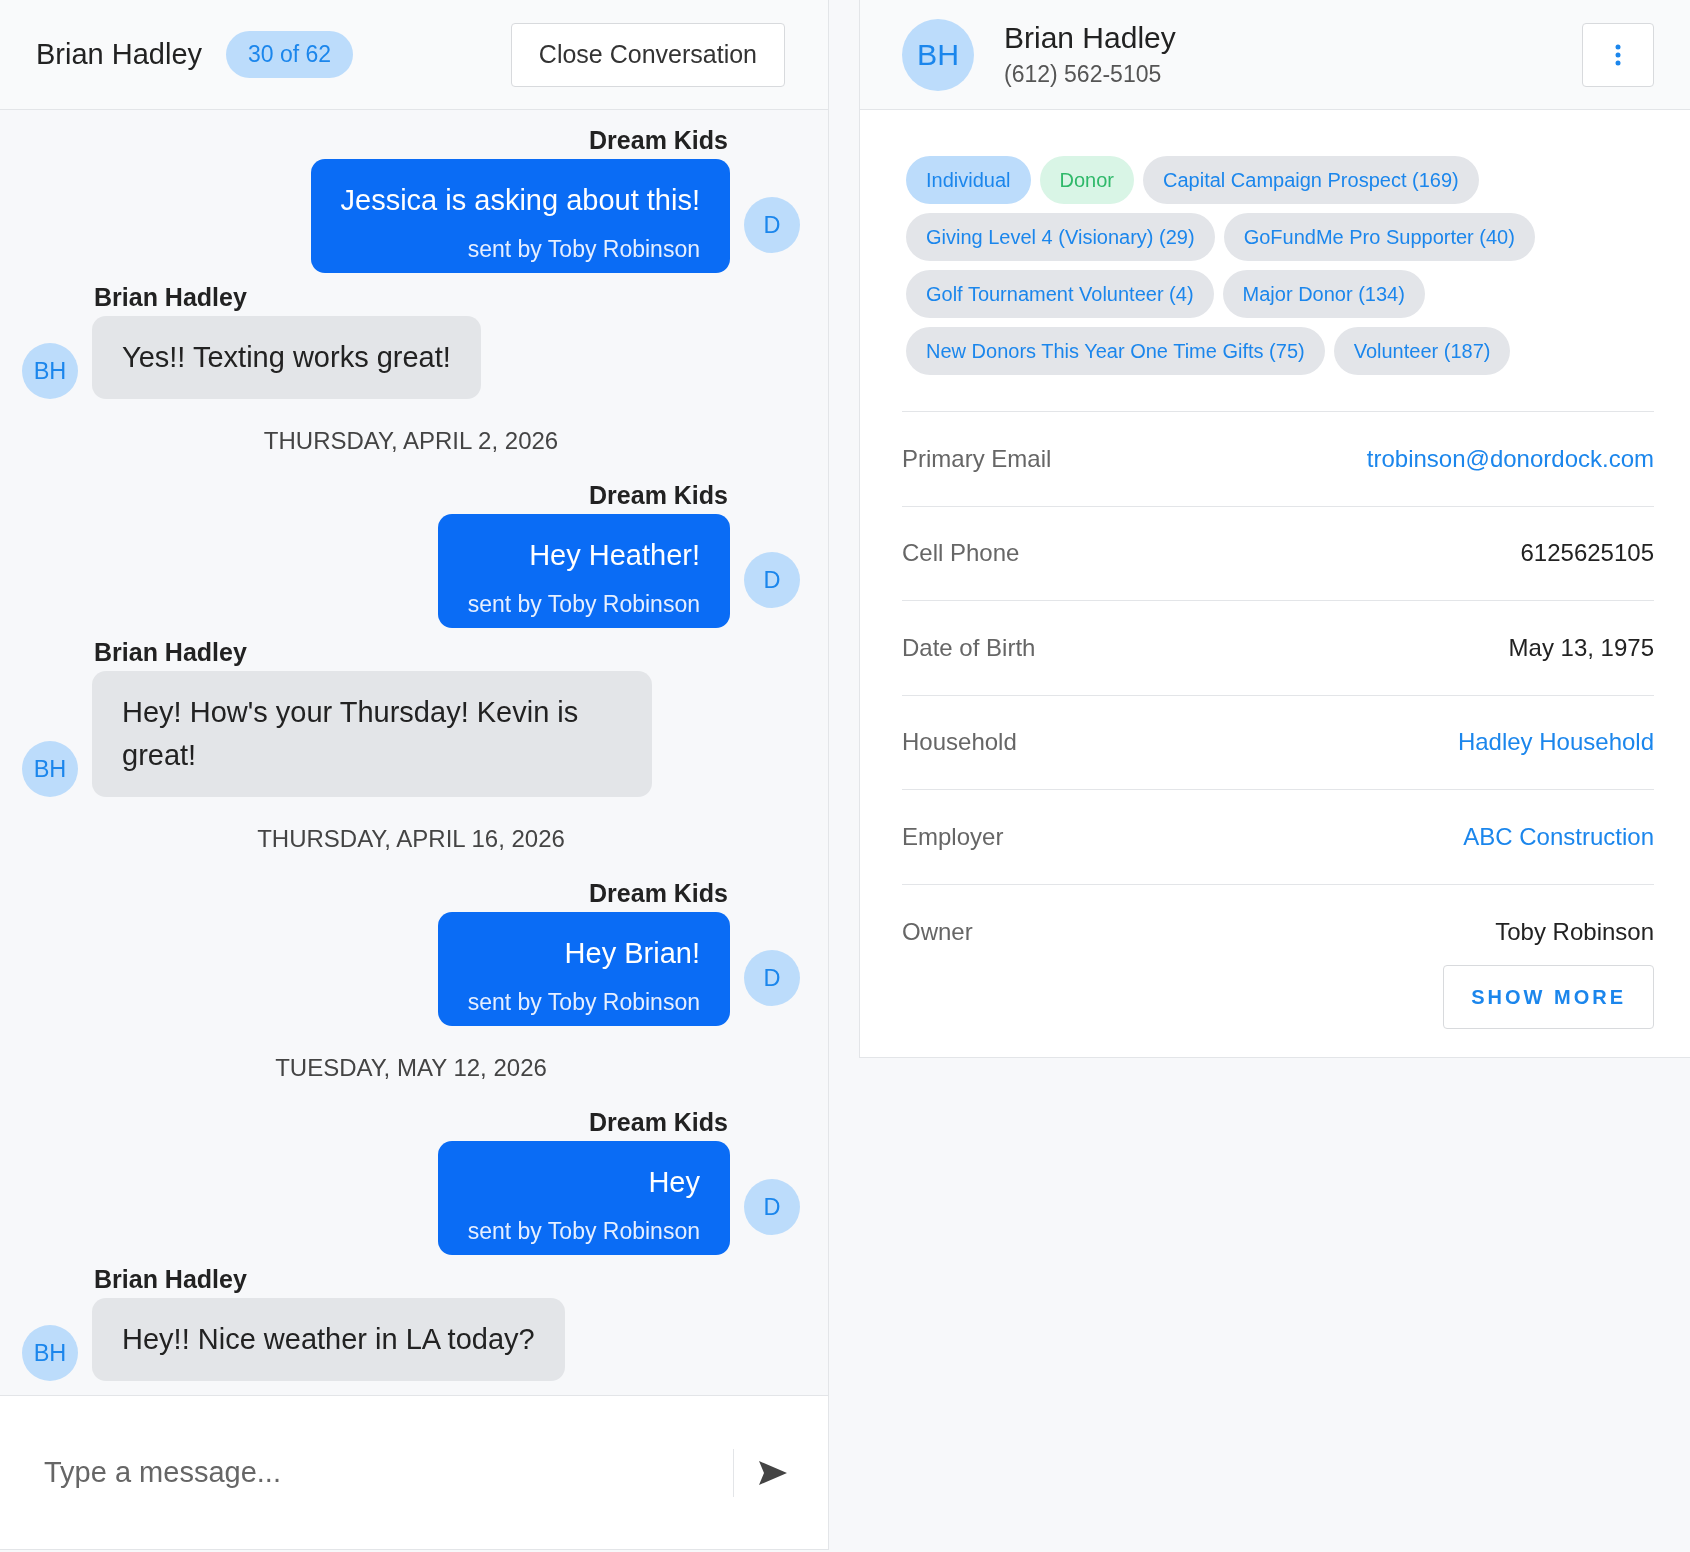 The height and width of the screenshot is (1552, 1690). I want to click on tag: GoFundMe Pro Supporter (40), so click(1379, 237).